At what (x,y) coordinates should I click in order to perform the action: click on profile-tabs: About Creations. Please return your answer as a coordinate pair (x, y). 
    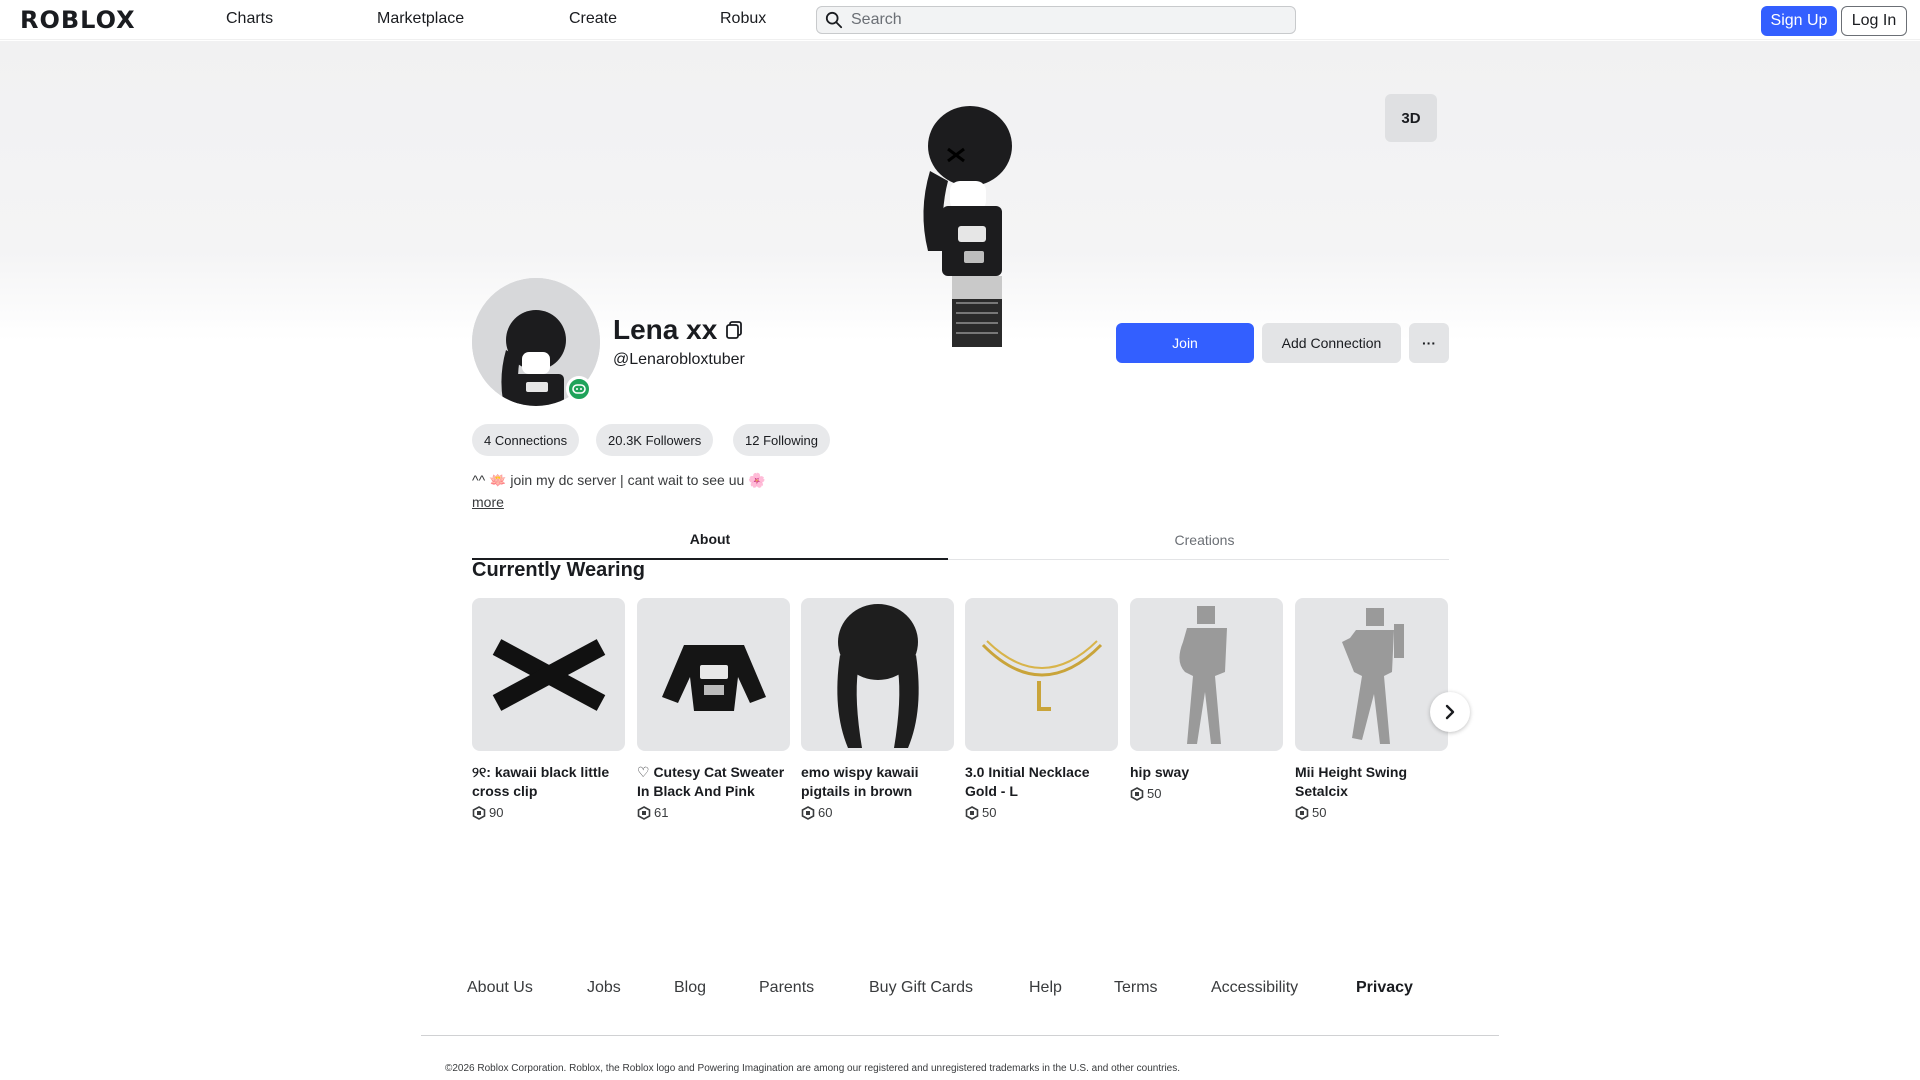
    Looking at the image, I should click on (960, 540).